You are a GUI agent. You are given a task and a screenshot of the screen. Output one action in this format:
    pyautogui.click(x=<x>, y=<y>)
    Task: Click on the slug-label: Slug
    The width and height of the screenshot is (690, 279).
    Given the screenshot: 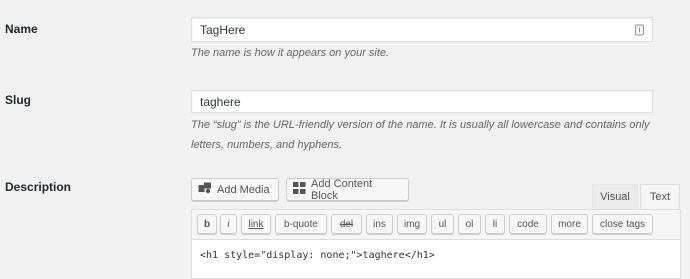 What is the action you would take?
    pyautogui.click(x=18, y=100)
    